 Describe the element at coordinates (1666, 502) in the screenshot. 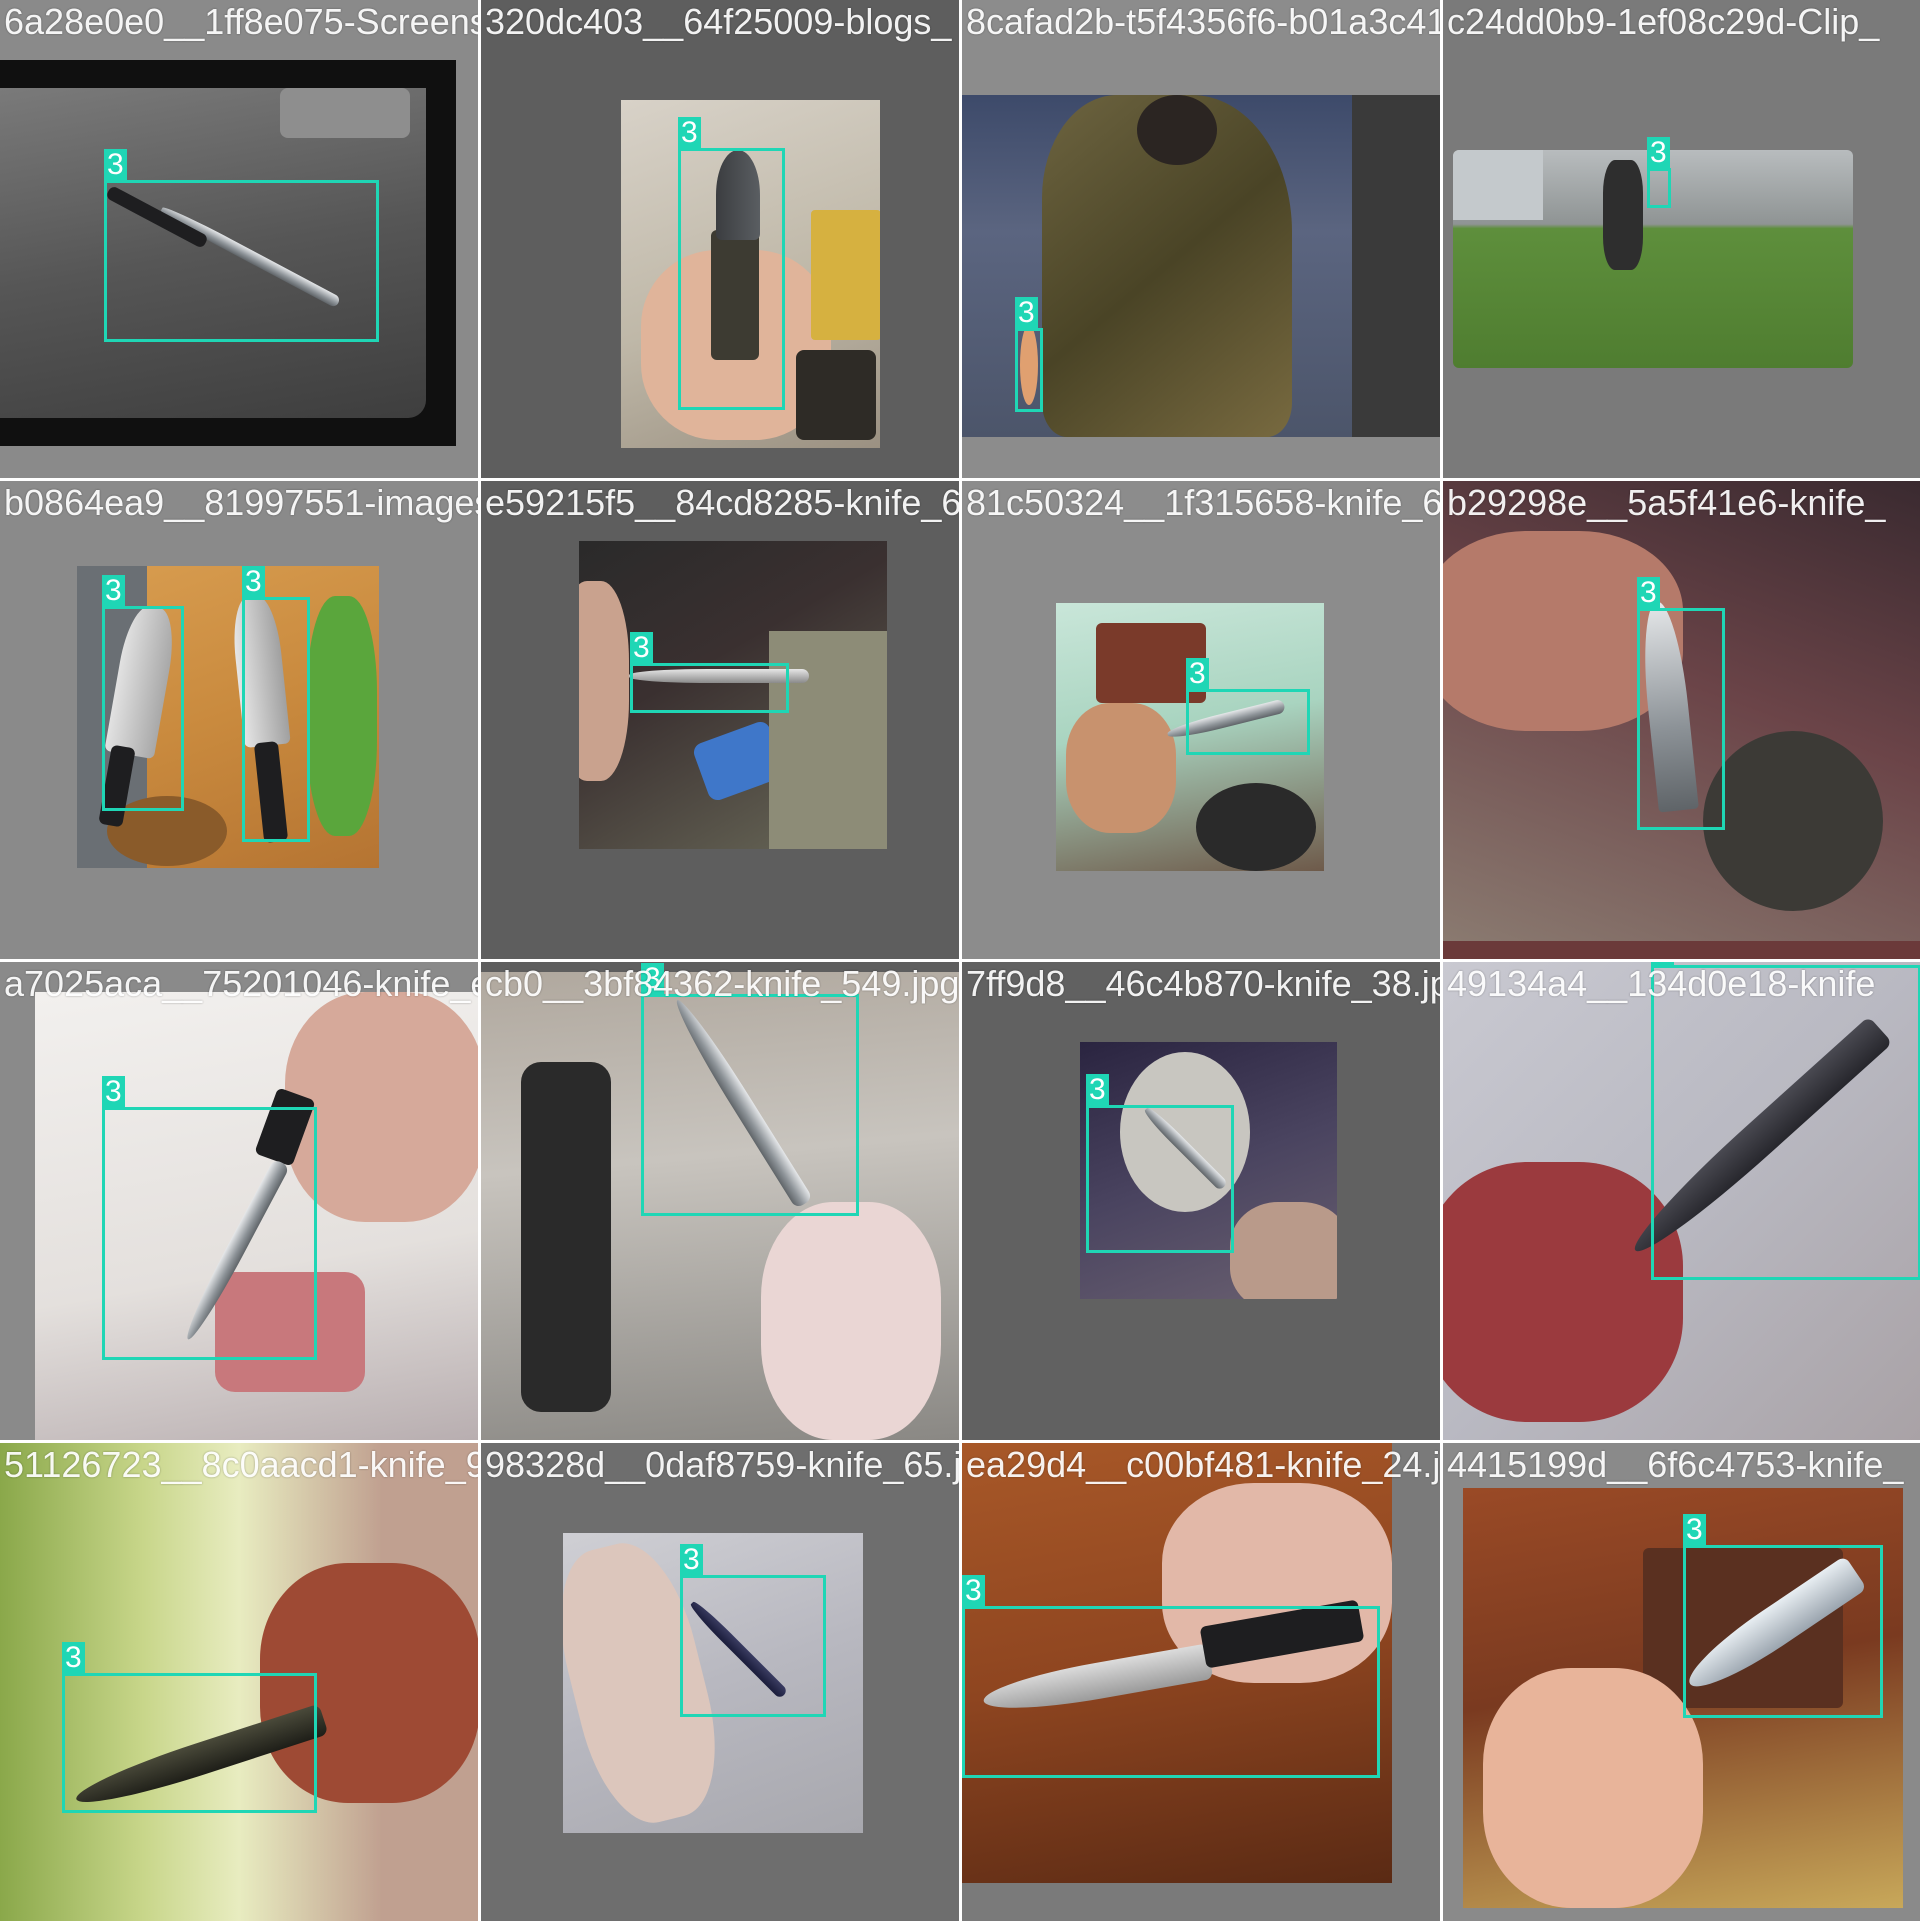

I see `tile-filename: b29298e__5a5f41e6-knife_` at that location.